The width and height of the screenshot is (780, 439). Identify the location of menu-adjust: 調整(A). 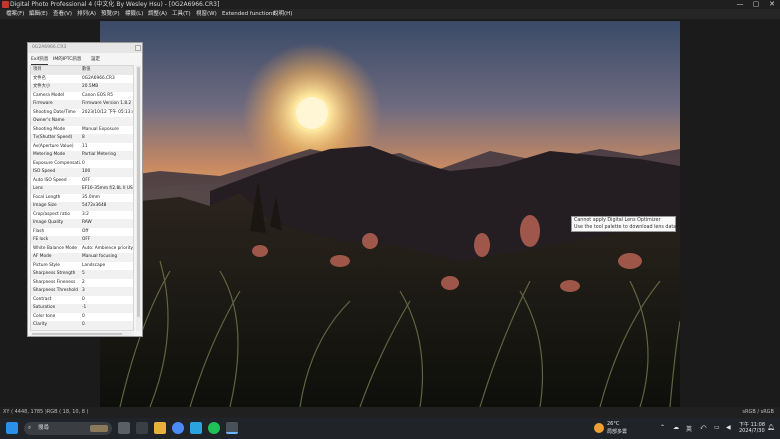
(157, 14).